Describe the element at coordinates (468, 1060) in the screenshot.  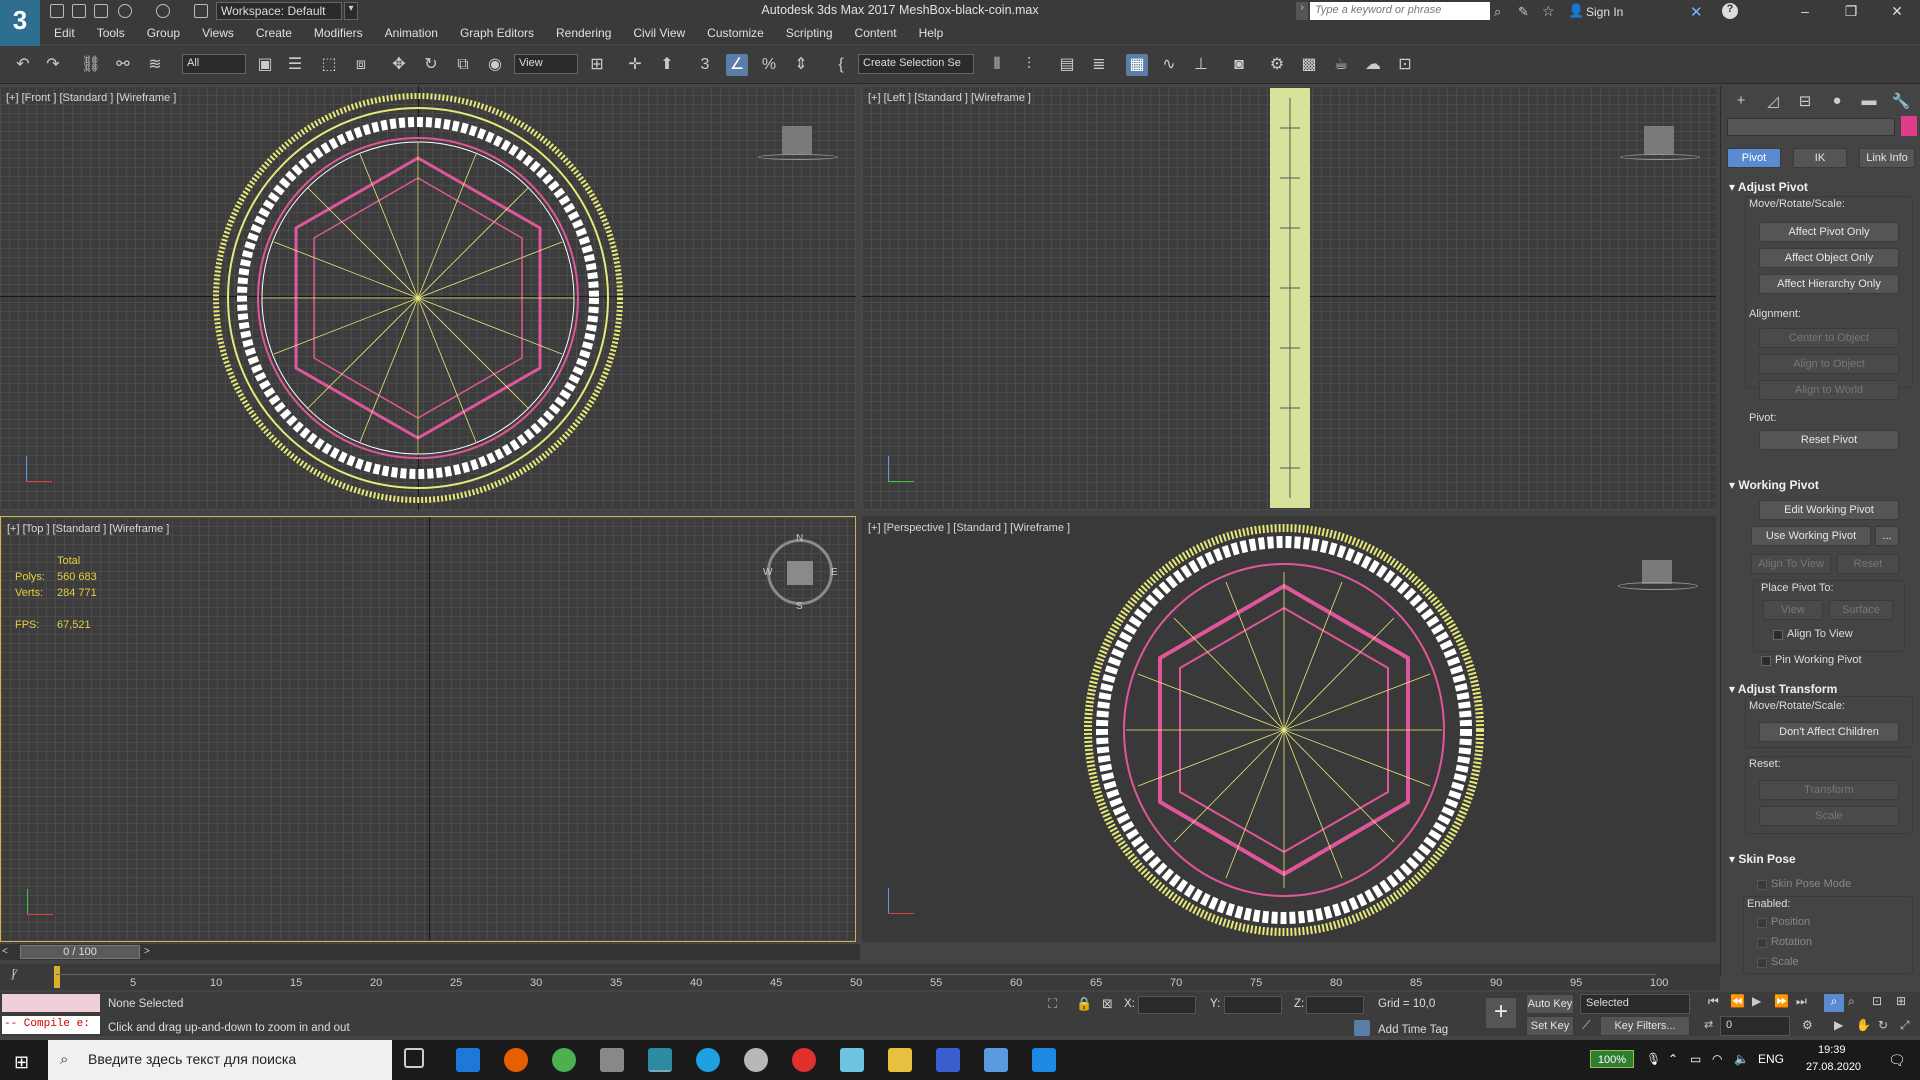
I see `edge-browser-icon` at that location.